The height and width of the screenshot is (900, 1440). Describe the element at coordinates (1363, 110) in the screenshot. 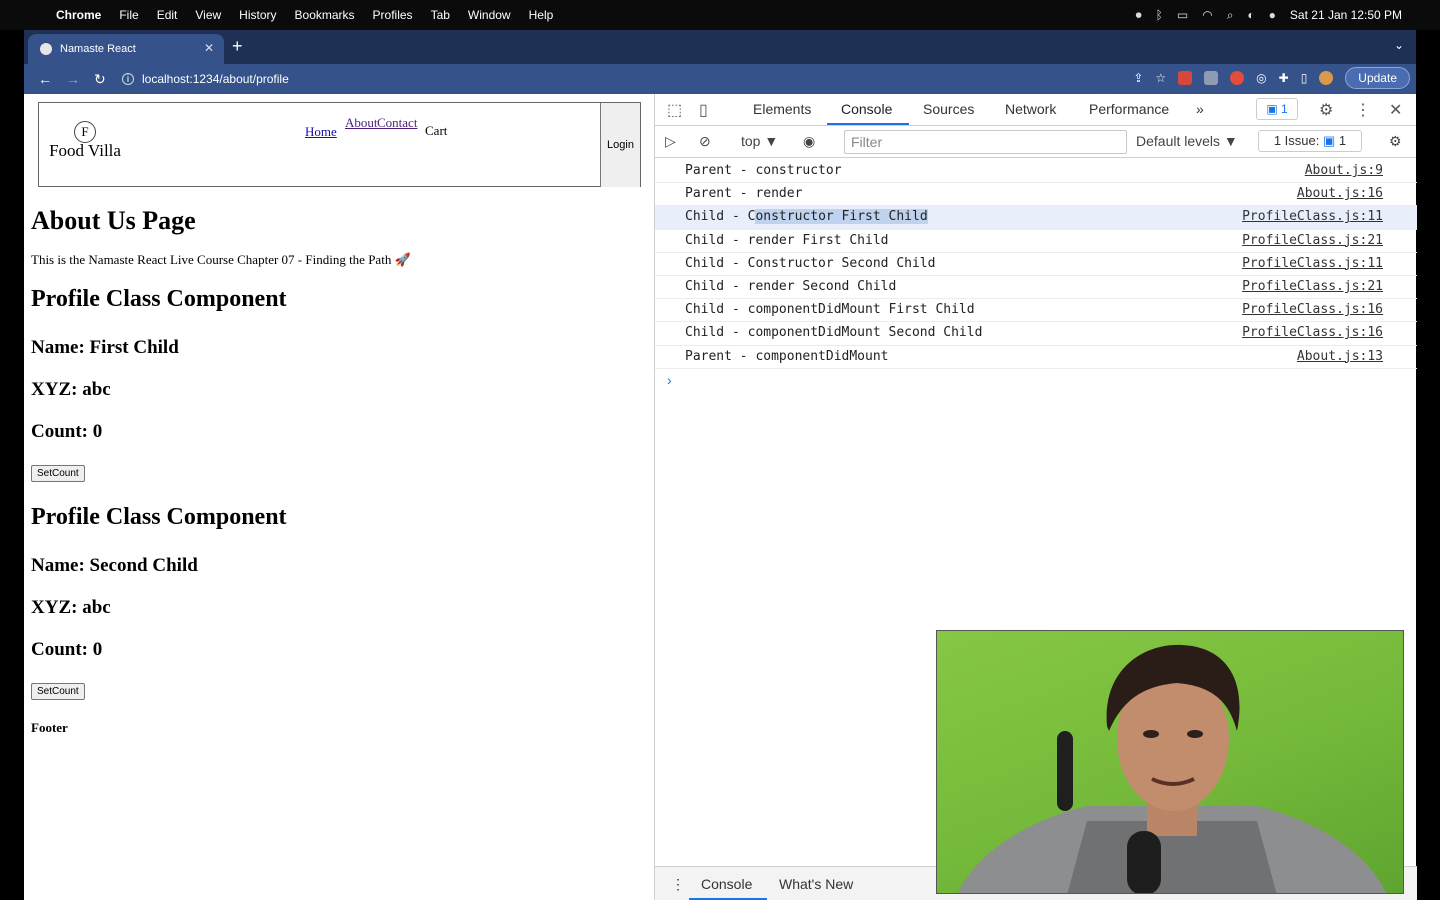

I see `more-options-icon: ⋮` at that location.